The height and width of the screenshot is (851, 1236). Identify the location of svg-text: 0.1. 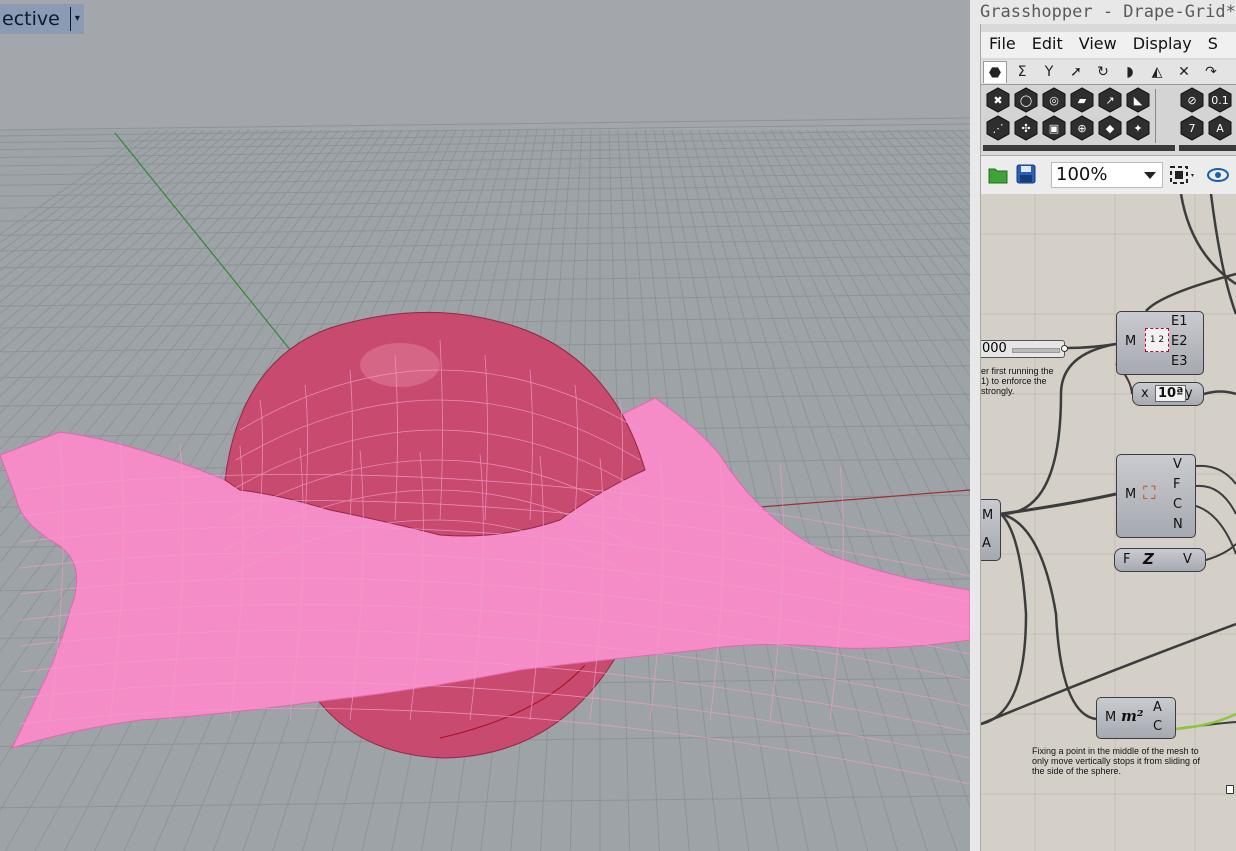
(1220, 100).